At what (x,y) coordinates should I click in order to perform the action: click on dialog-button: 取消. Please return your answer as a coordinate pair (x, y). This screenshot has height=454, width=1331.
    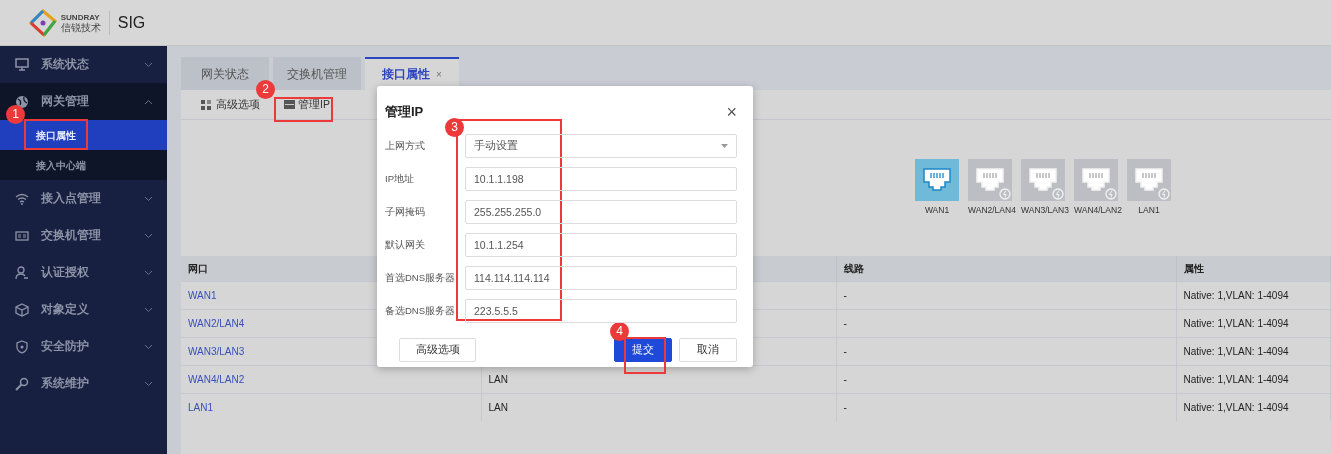
    Looking at the image, I should click on (708, 349).